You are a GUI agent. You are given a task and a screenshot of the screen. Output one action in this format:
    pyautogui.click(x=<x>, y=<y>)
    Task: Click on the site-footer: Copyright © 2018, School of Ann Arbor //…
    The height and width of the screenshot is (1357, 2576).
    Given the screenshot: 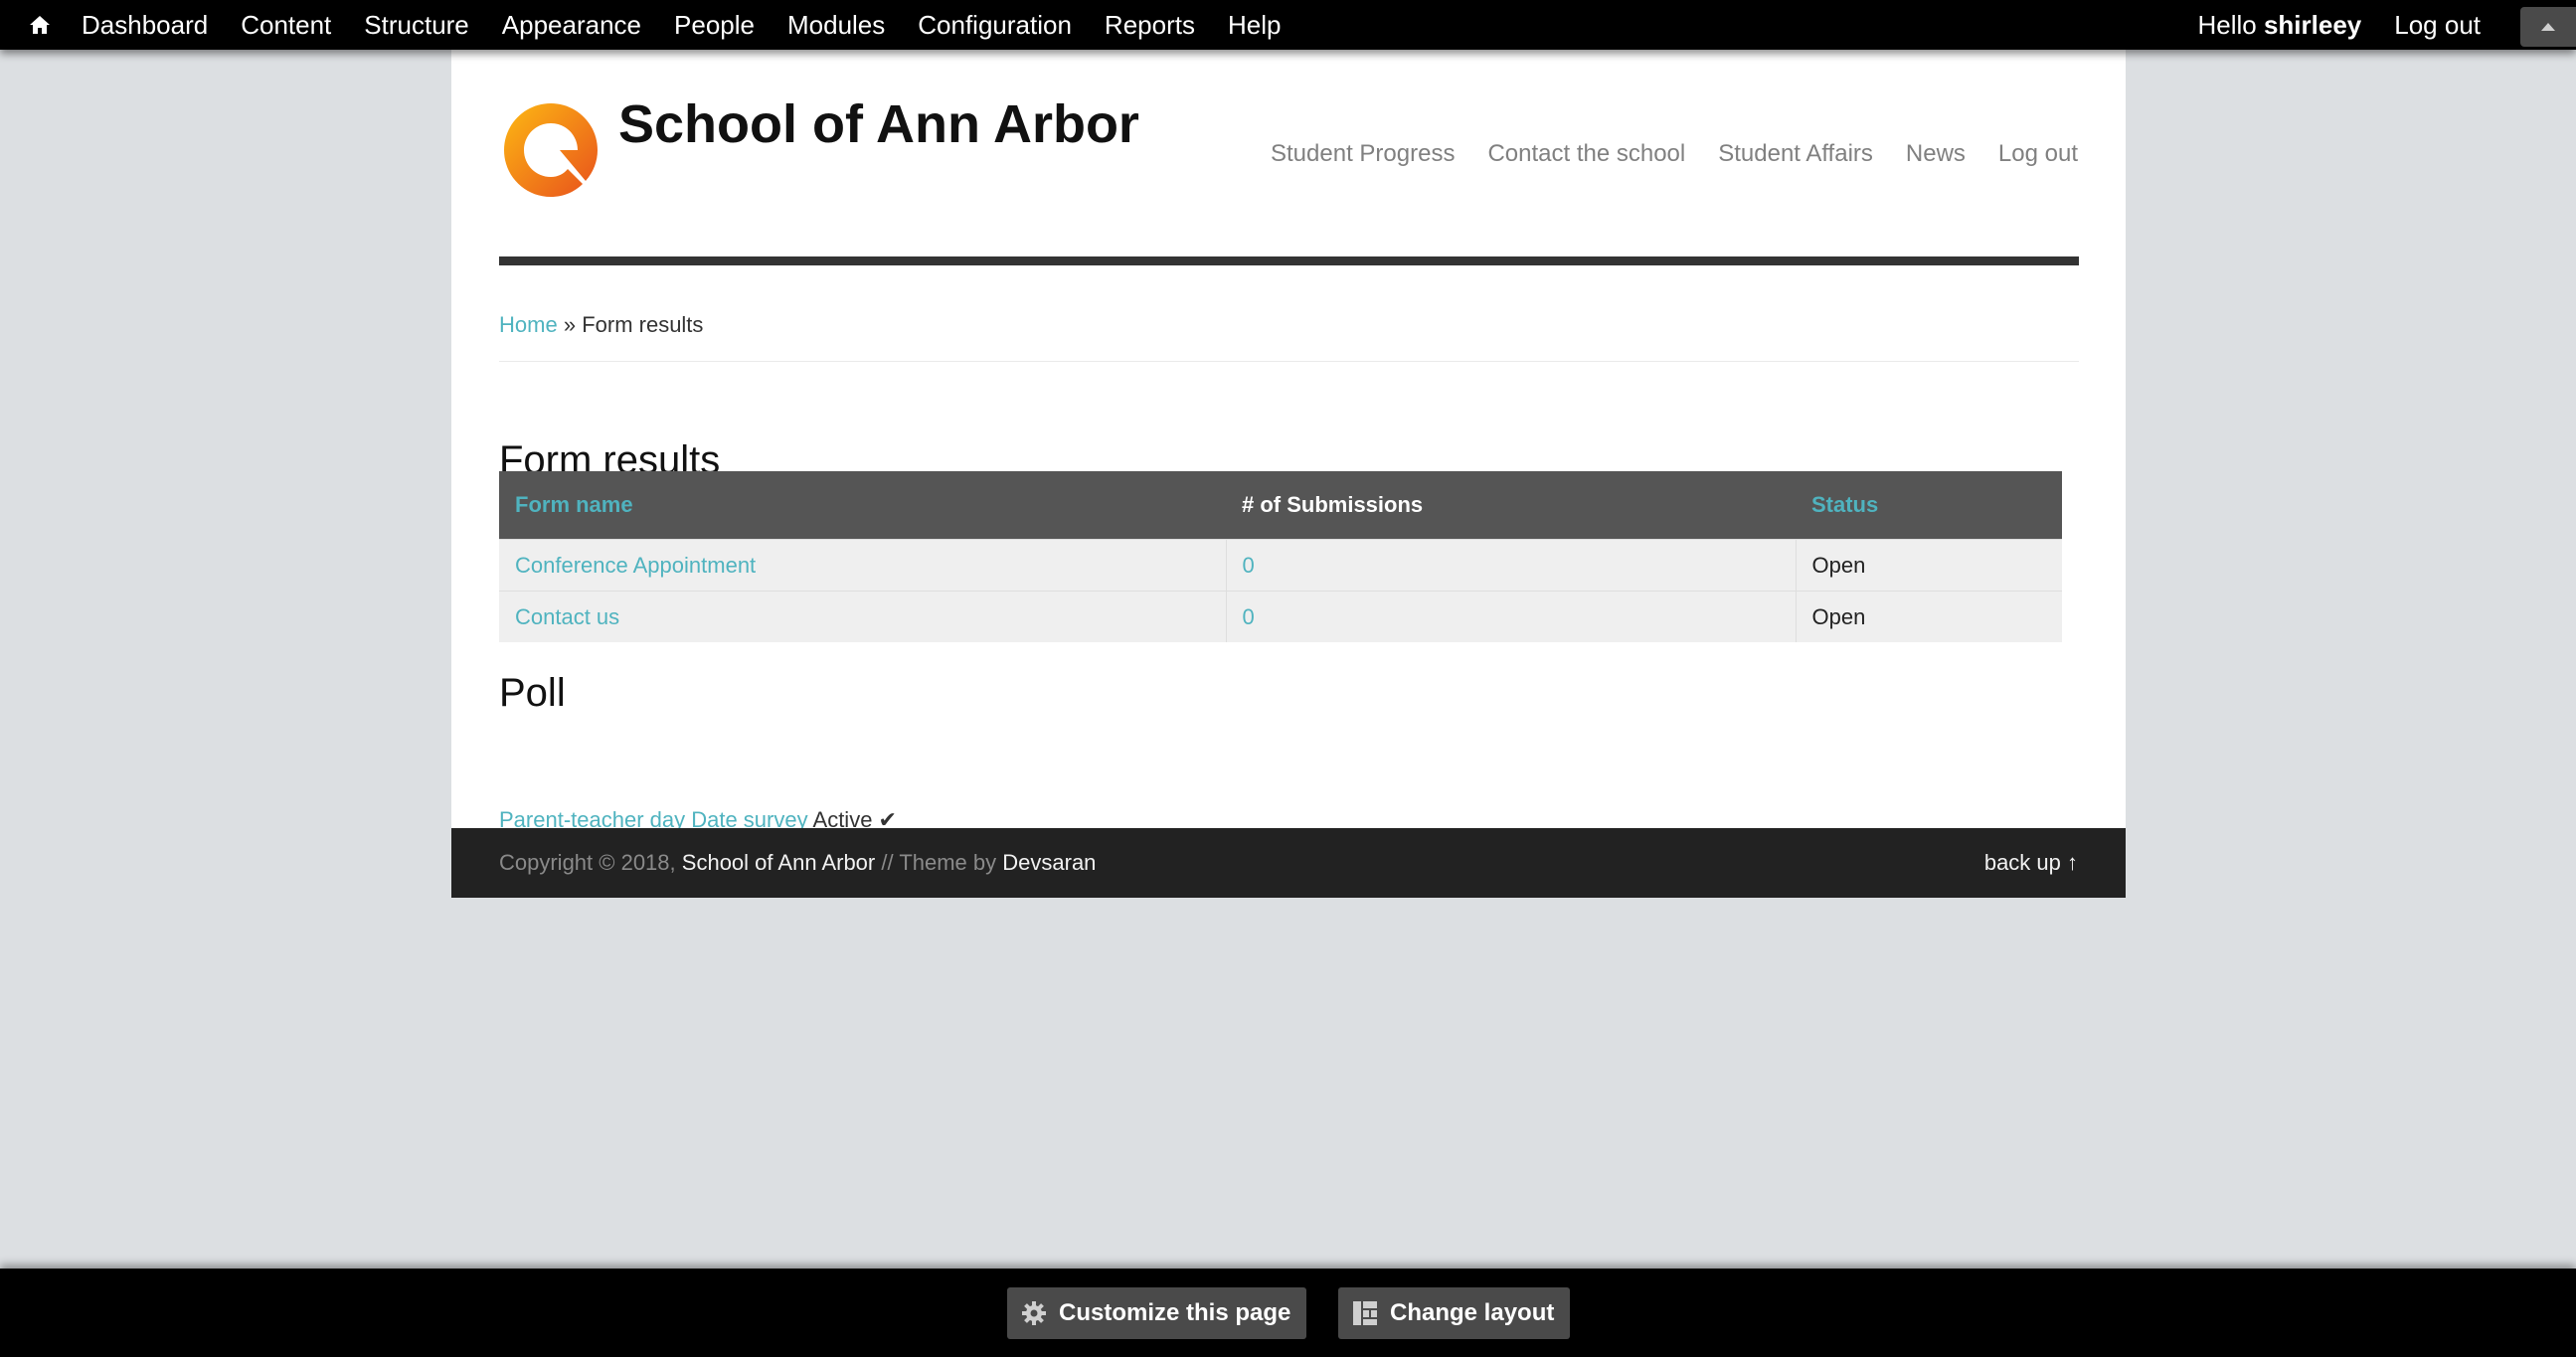 What is the action you would take?
    pyautogui.click(x=1288, y=863)
    